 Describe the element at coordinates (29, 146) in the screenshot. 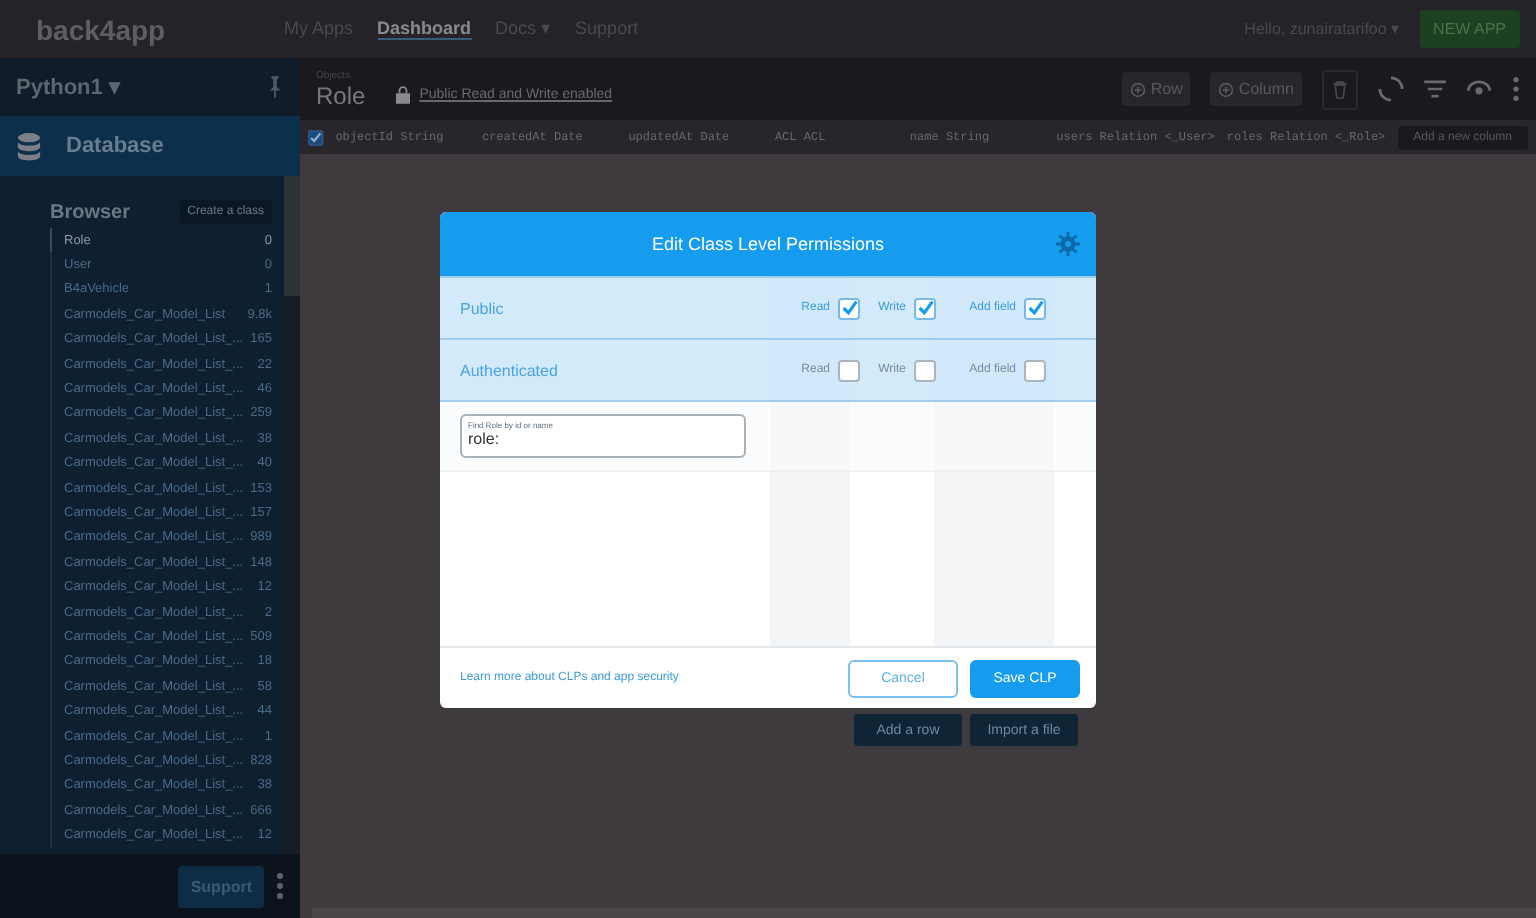

I see `database-icon` at that location.